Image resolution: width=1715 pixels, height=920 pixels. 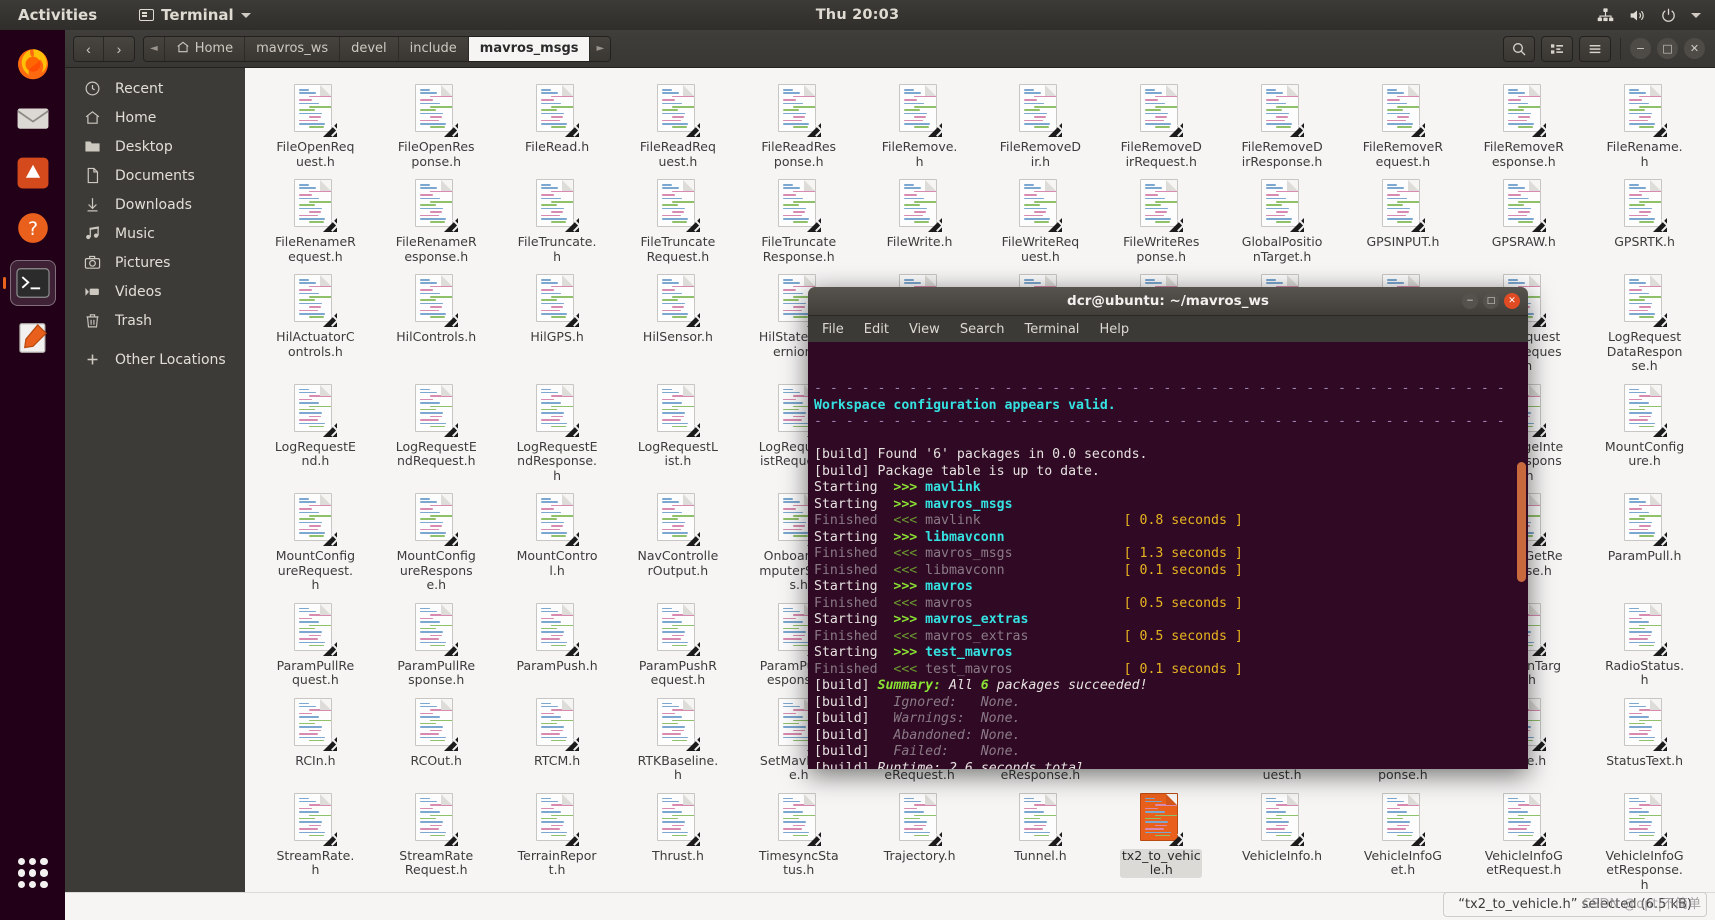 I want to click on terminal-menu-edit: Edit, so click(x=876, y=329).